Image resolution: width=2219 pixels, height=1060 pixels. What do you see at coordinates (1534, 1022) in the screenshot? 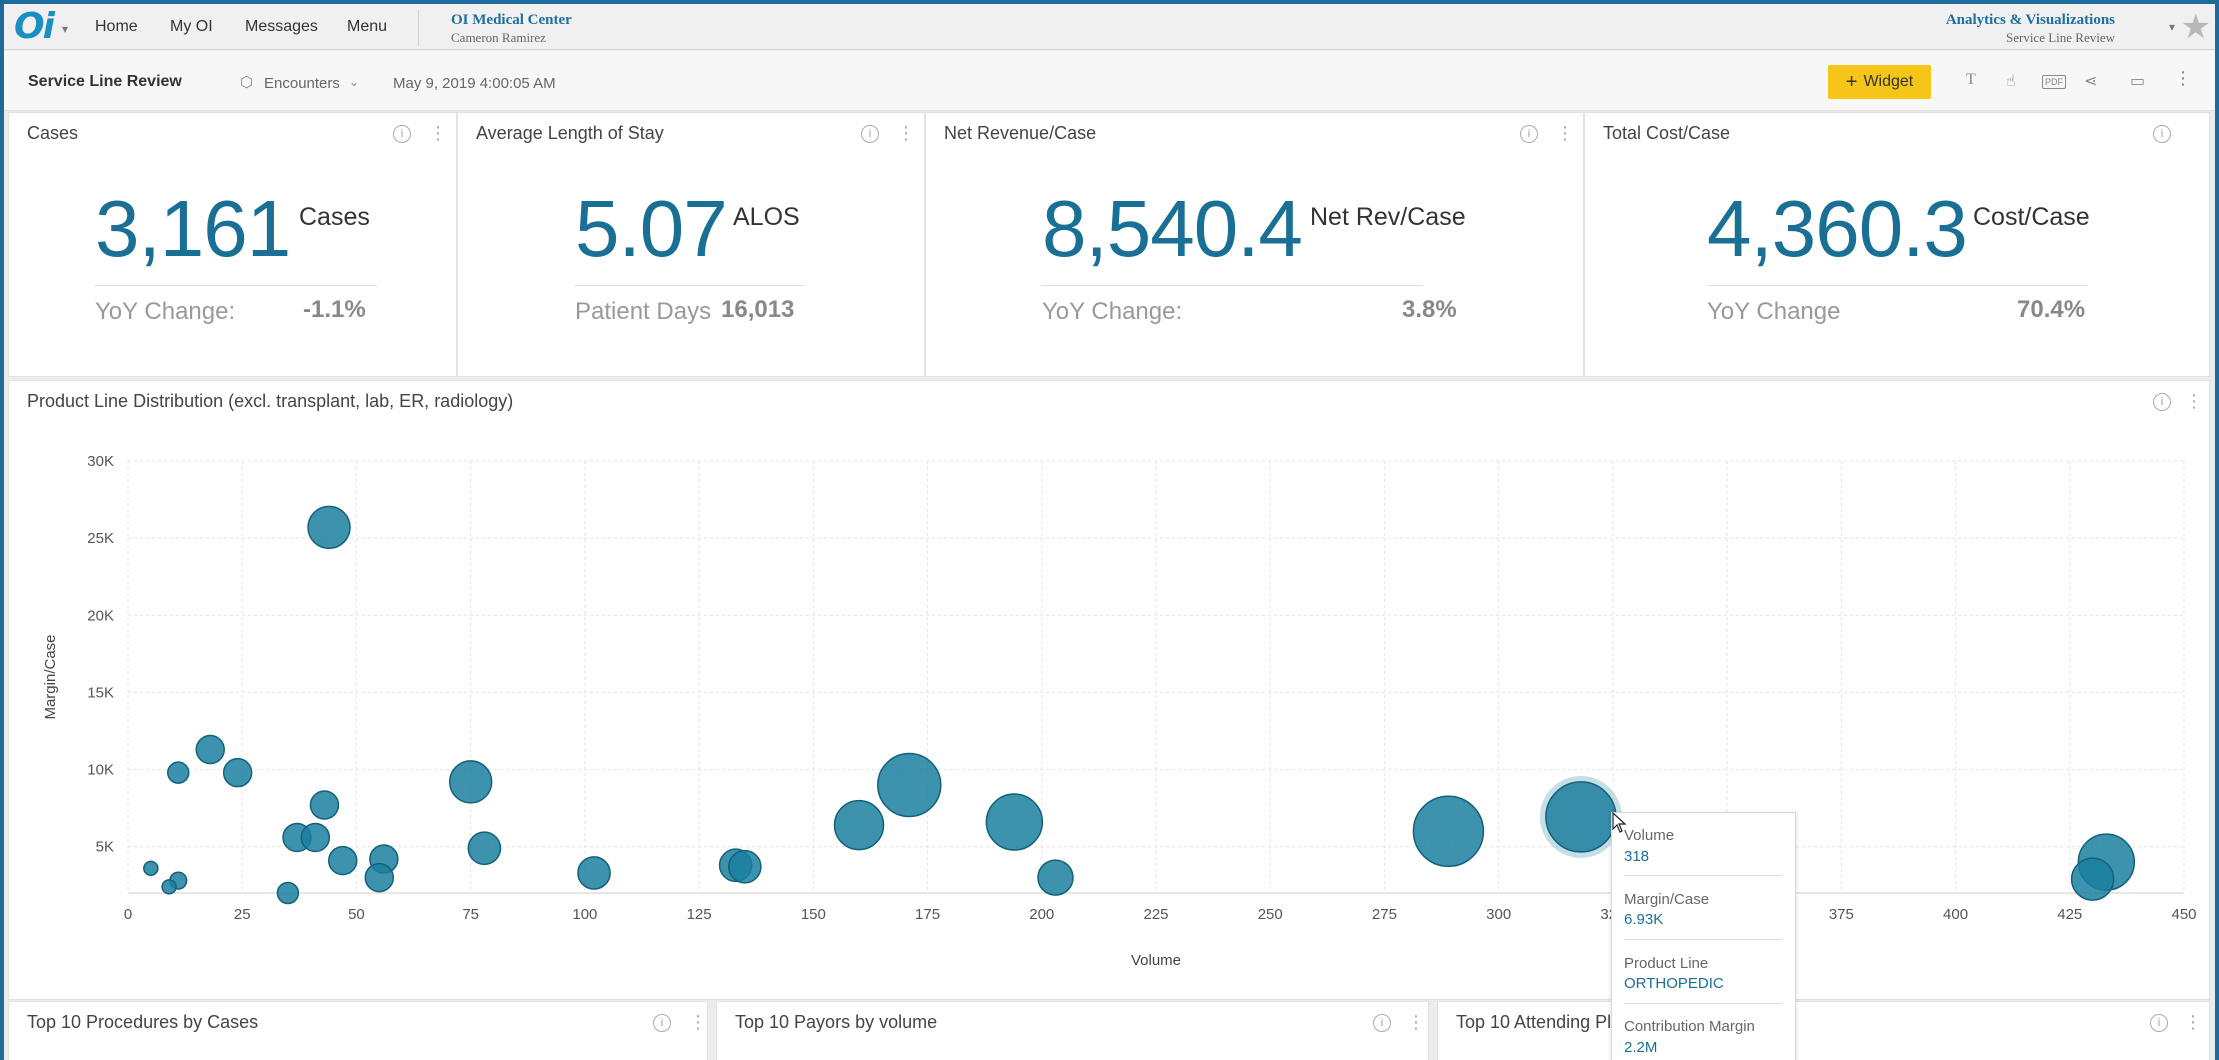
I see `card-title: Top 10 Attending Pl` at bounding box center [1534, 1022].